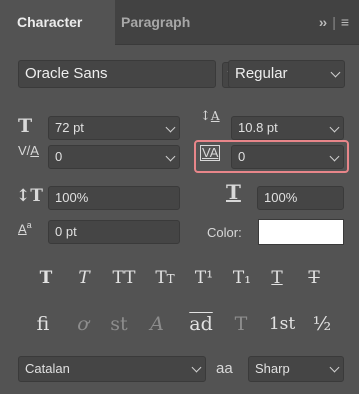  I want to click on language-value: Catalan, so click(47, 368).